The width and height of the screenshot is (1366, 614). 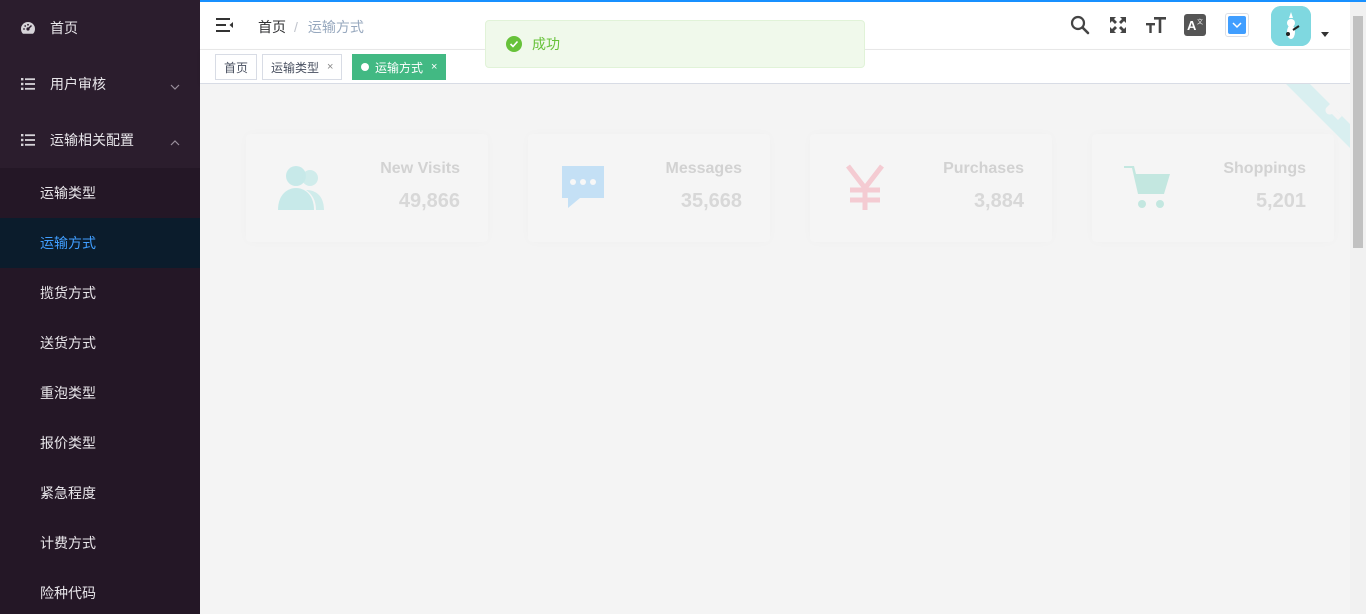 I want to click on card-label: Purchases, so click(x=983, y=168).